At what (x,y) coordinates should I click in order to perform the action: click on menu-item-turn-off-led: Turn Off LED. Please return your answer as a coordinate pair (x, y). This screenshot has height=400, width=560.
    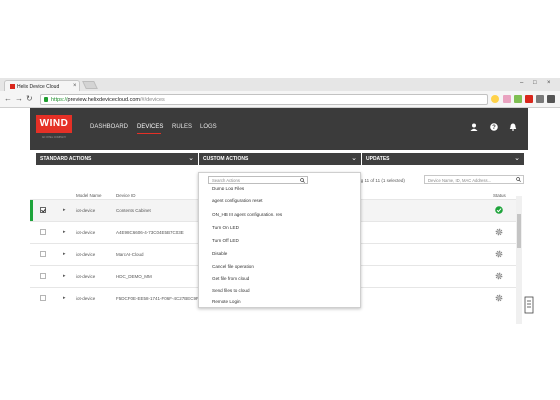
    Looking at the image, I should click on (225, 240).